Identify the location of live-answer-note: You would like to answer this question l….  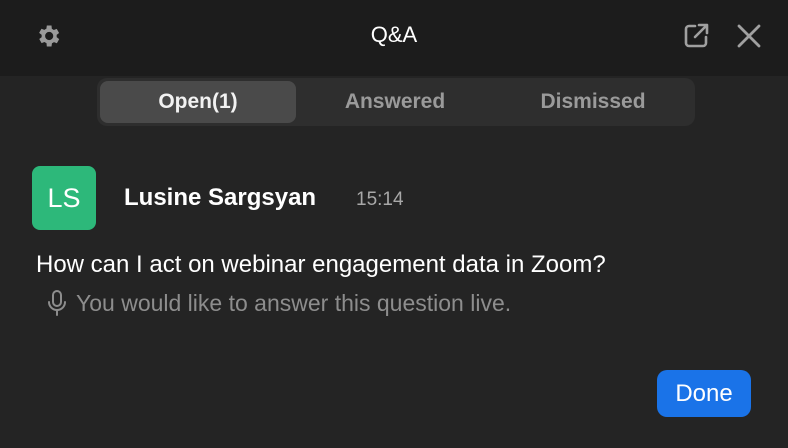
(278, 303).